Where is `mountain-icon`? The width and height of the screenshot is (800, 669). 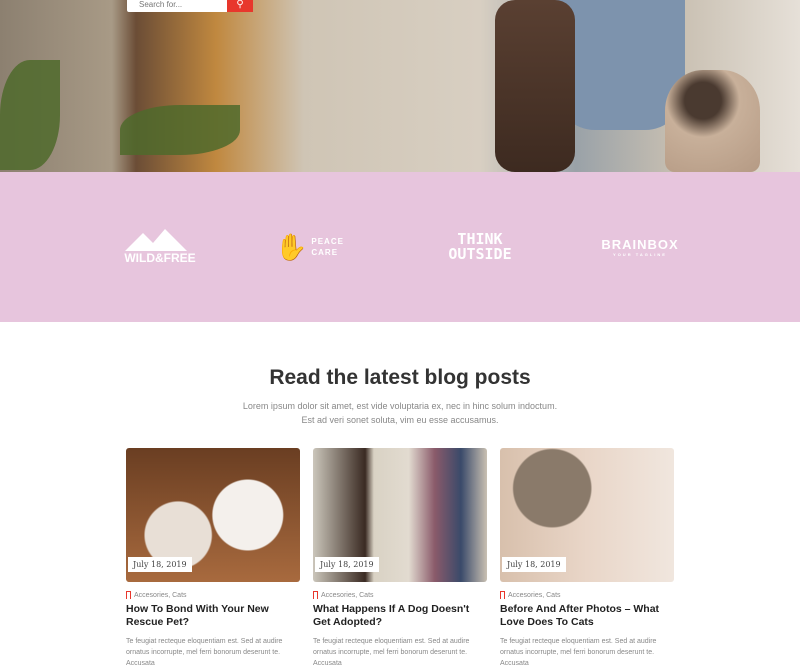 mountain-icon is located at coordinates (156, 240).